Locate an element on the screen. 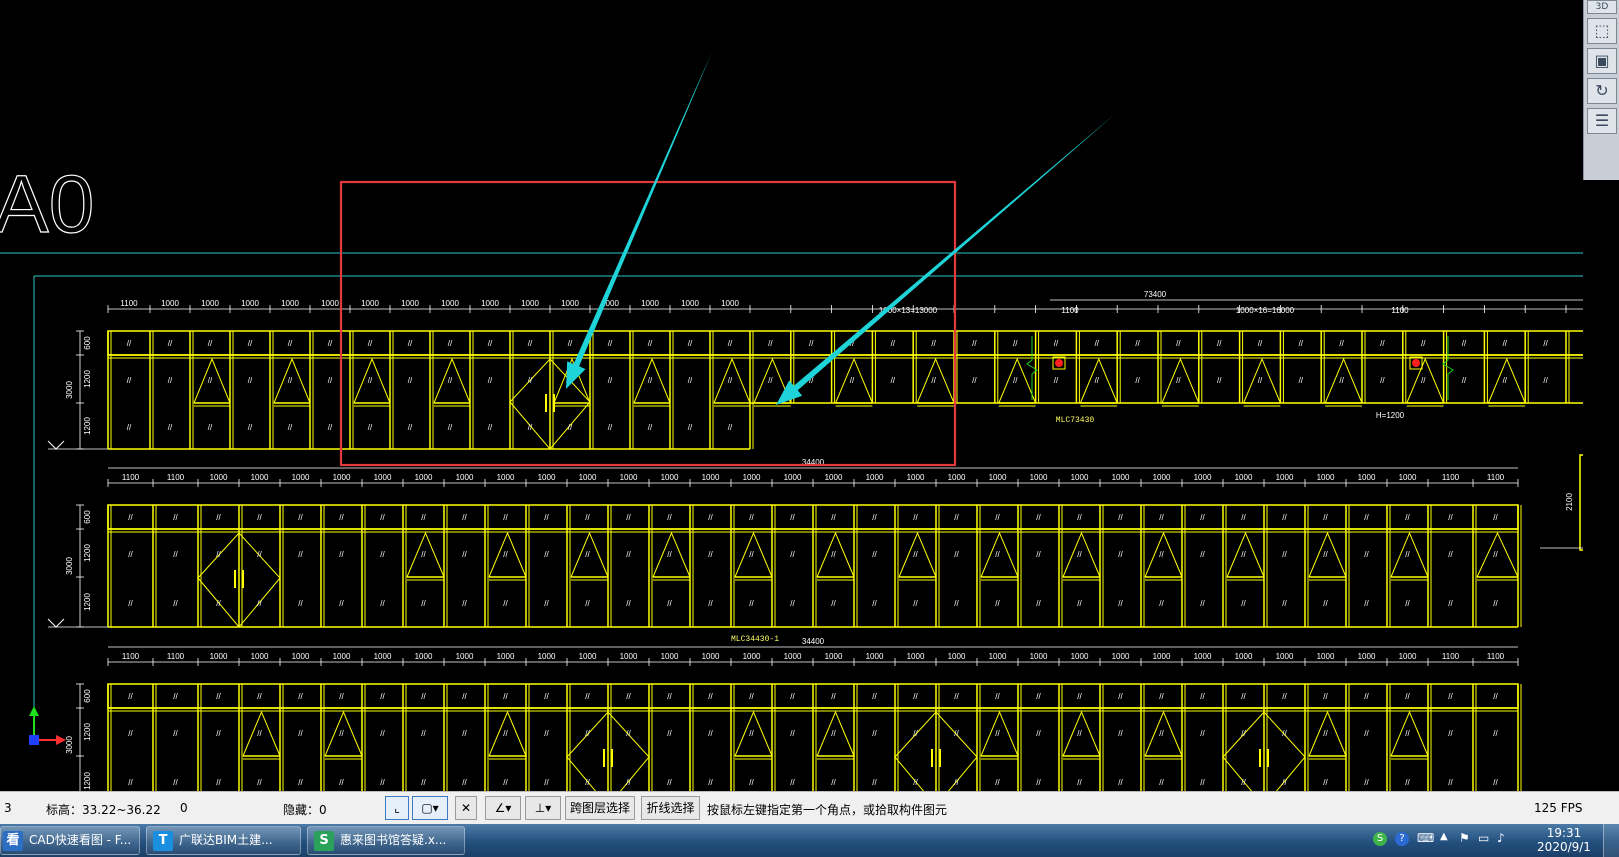 Image resolution: width=1619 pixels, height=857 pixels. flag-icon: ⚑ is located at coordinates (1464, 838).